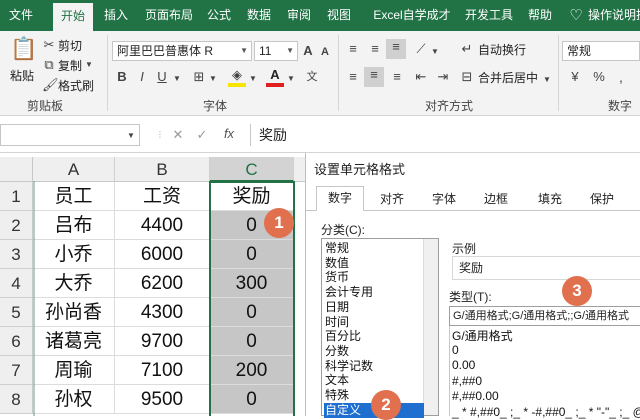  Describe the element at coordinates (339, 15) in the screenshot. I see `tab-view: 视图` at that location.